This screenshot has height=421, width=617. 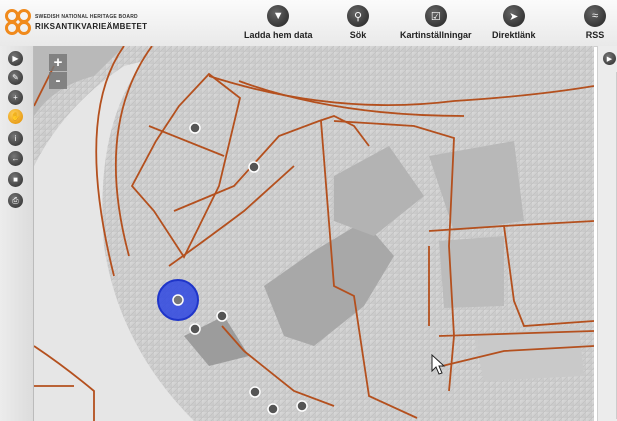 I want to click on heritage-board-logo-icon, so click(x=18, y=22).